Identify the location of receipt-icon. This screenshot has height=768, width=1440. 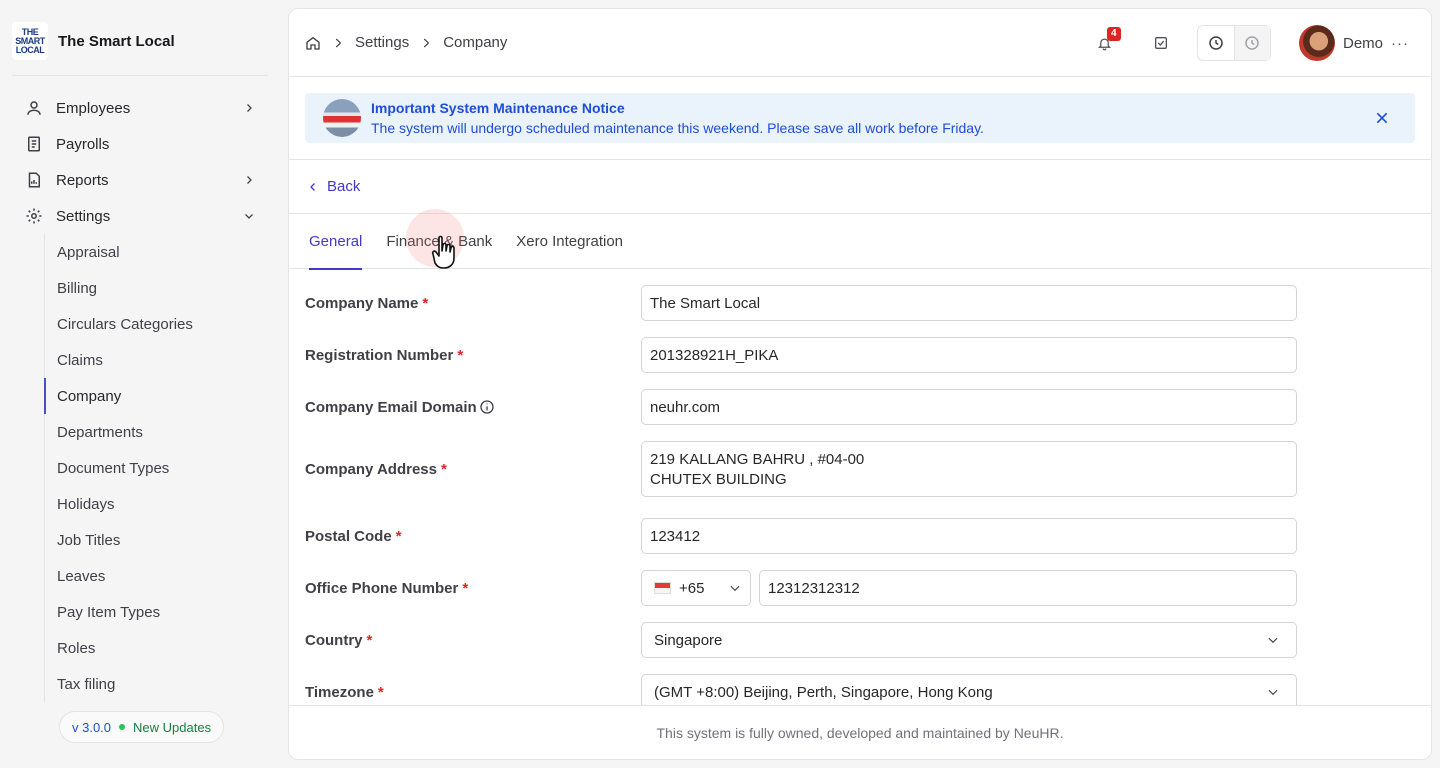
(34, 144).